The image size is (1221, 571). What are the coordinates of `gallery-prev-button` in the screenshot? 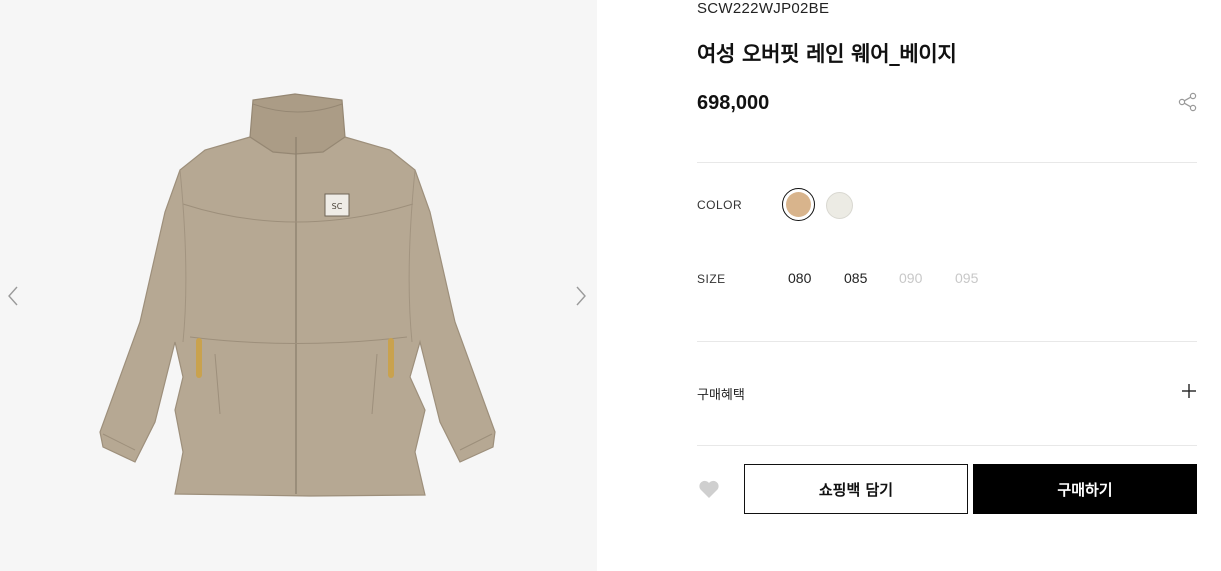 It's located at (13, 296).